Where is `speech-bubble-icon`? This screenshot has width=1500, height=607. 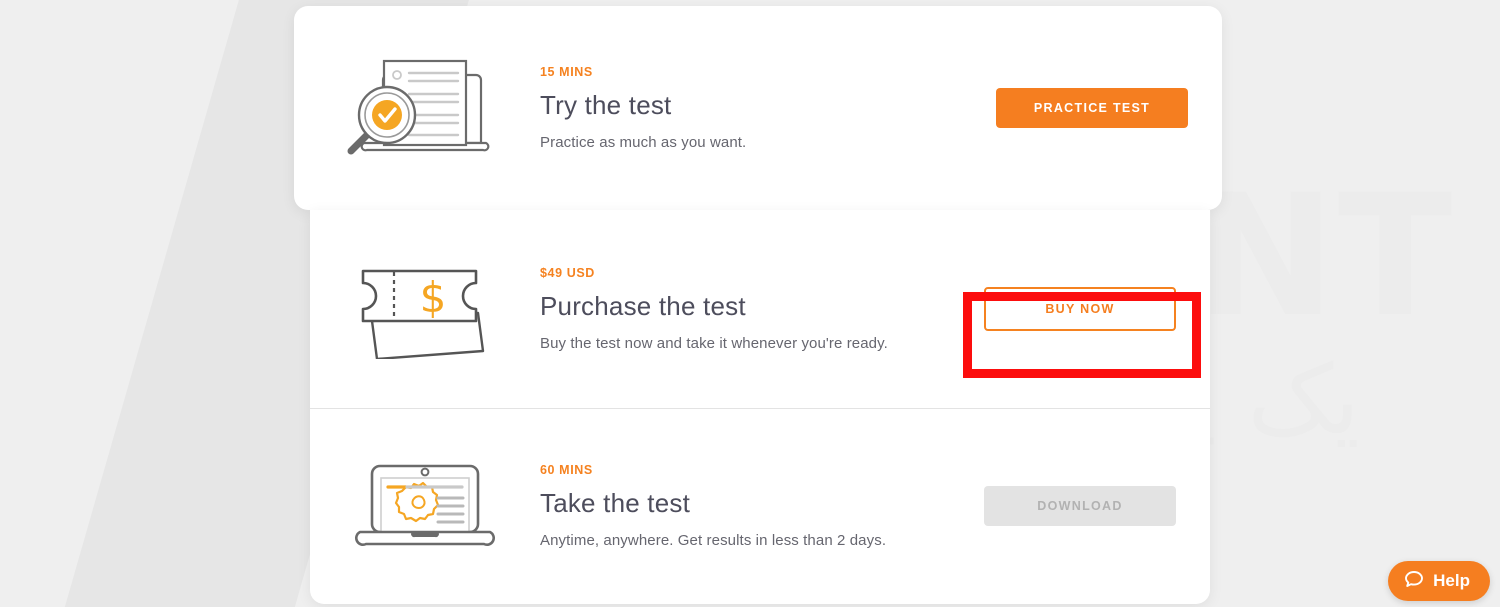
speech-bubble-icon is located at coordinates (1414, 581).